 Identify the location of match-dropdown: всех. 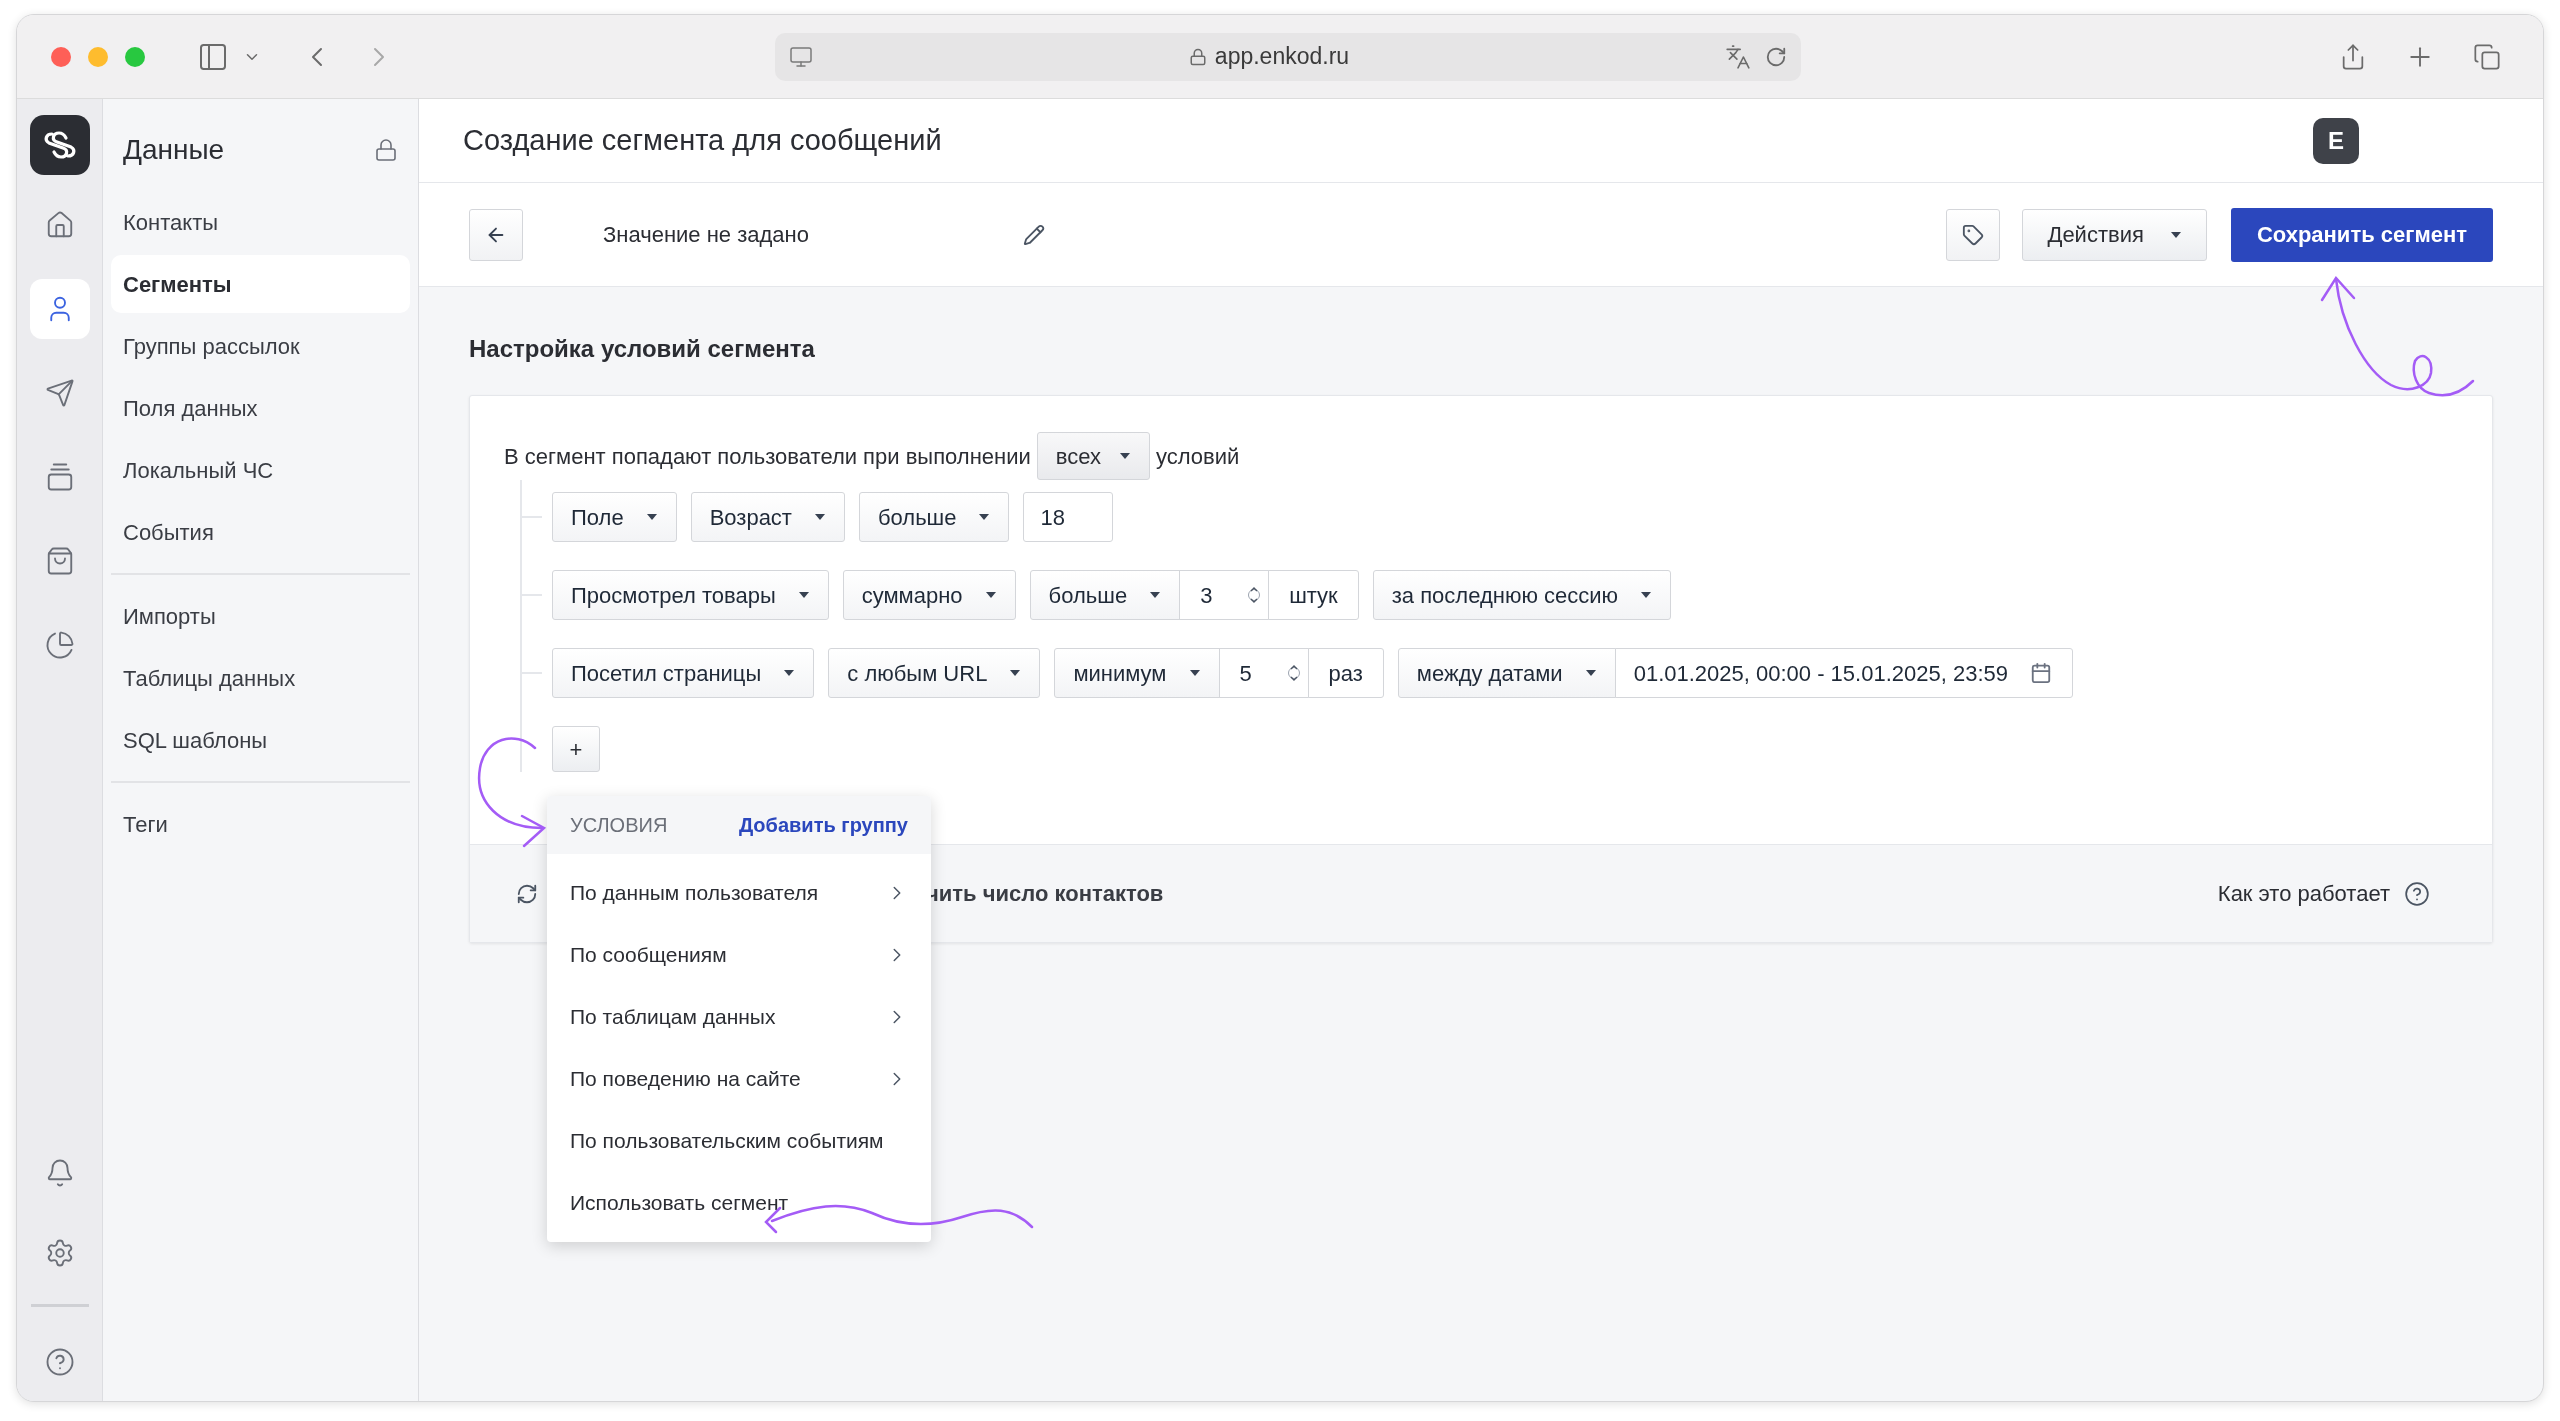
(1093, 456).